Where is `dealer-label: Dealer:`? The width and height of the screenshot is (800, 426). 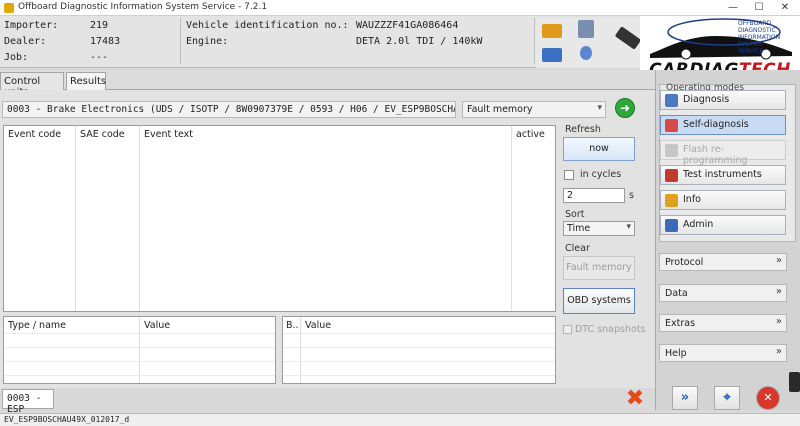 dealer-label: Dealer: is located at coordinates (25, 41).